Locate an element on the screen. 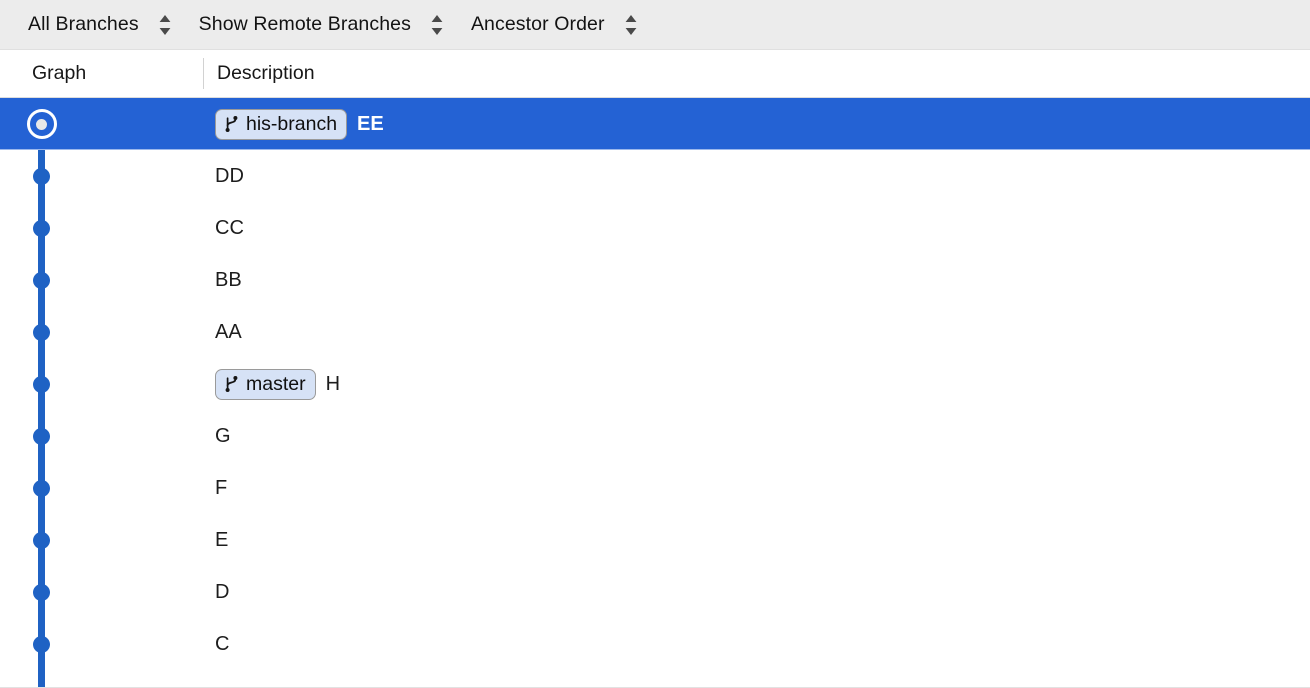 This screenshot has width=1310, height=688. commit-description-text: C is located at coordinates (222, 643).